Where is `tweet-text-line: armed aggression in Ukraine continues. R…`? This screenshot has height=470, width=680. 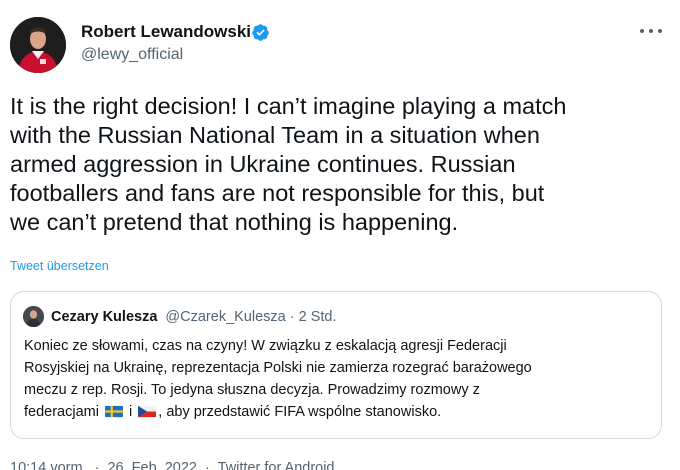 tweet-text-line: armed aggression in Ukraine continues. R… is located at coordinates (263, 164).